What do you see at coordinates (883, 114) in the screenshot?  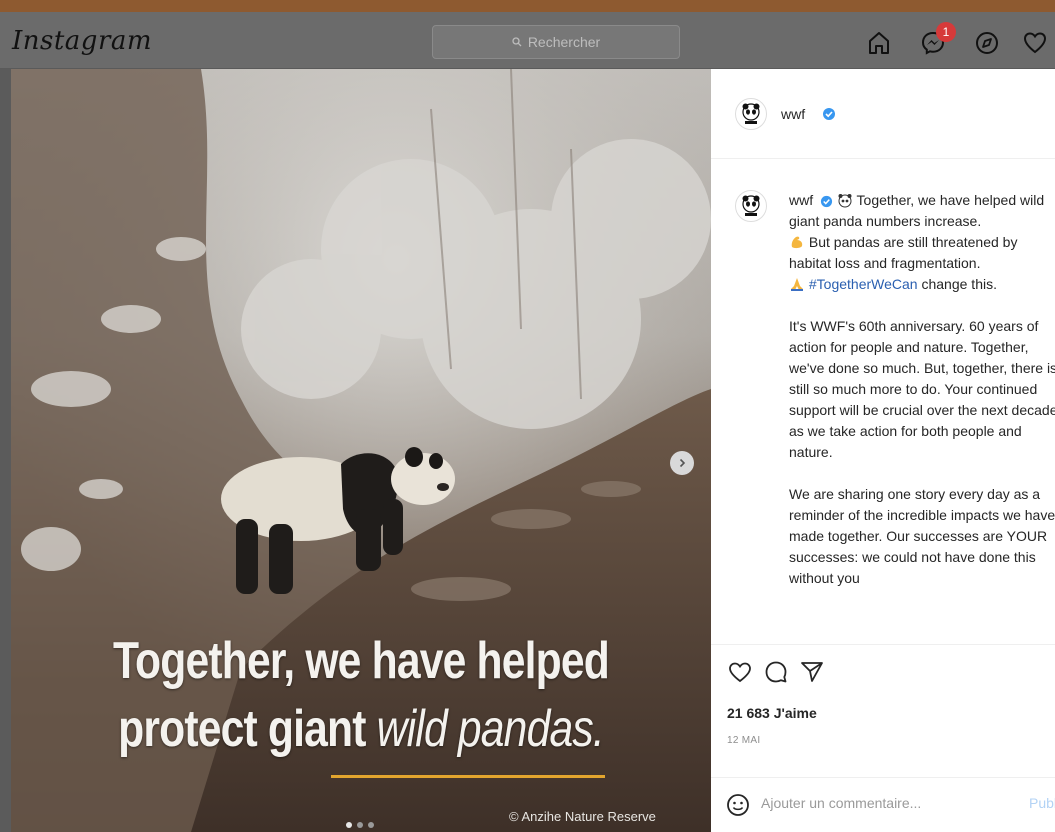 I see `post-header: wwf` at bounding box center [883, 114].